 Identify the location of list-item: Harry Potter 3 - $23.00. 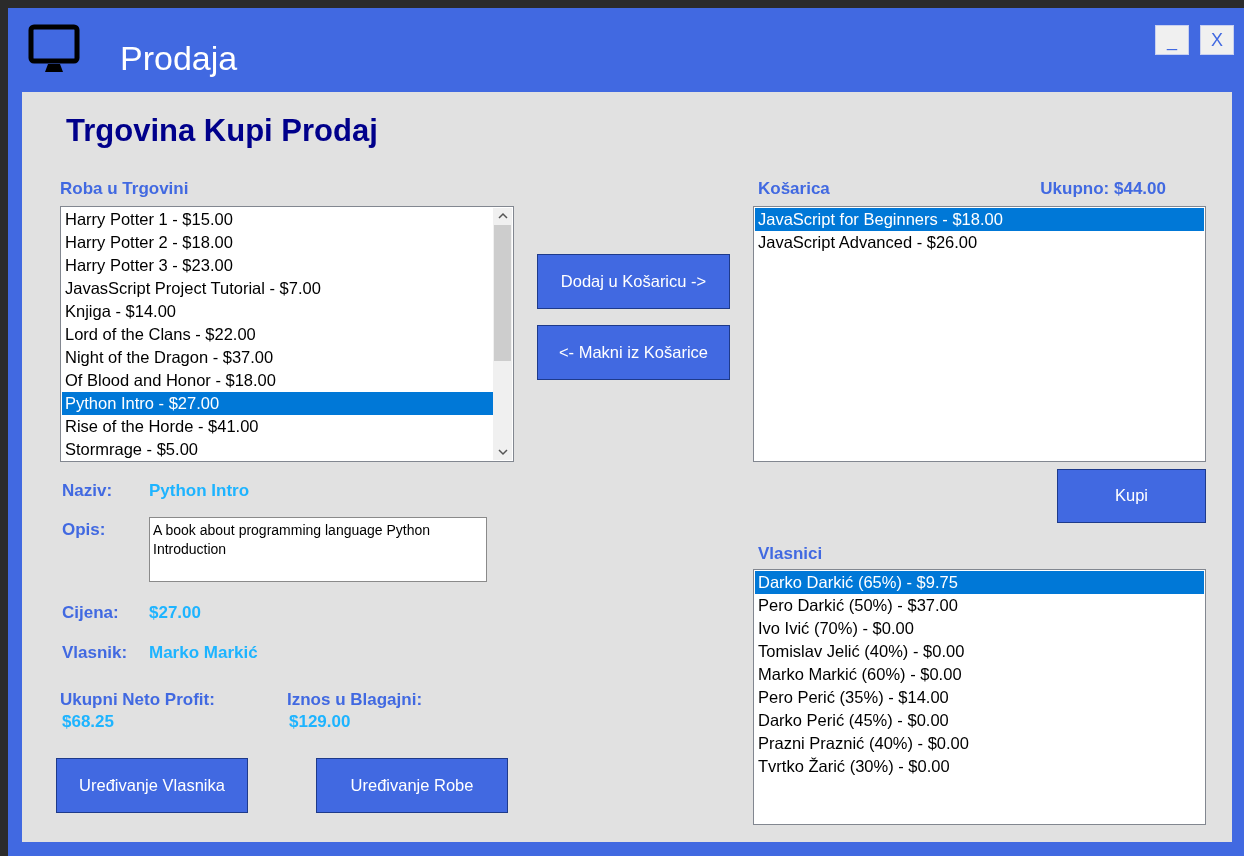
(277, 265).